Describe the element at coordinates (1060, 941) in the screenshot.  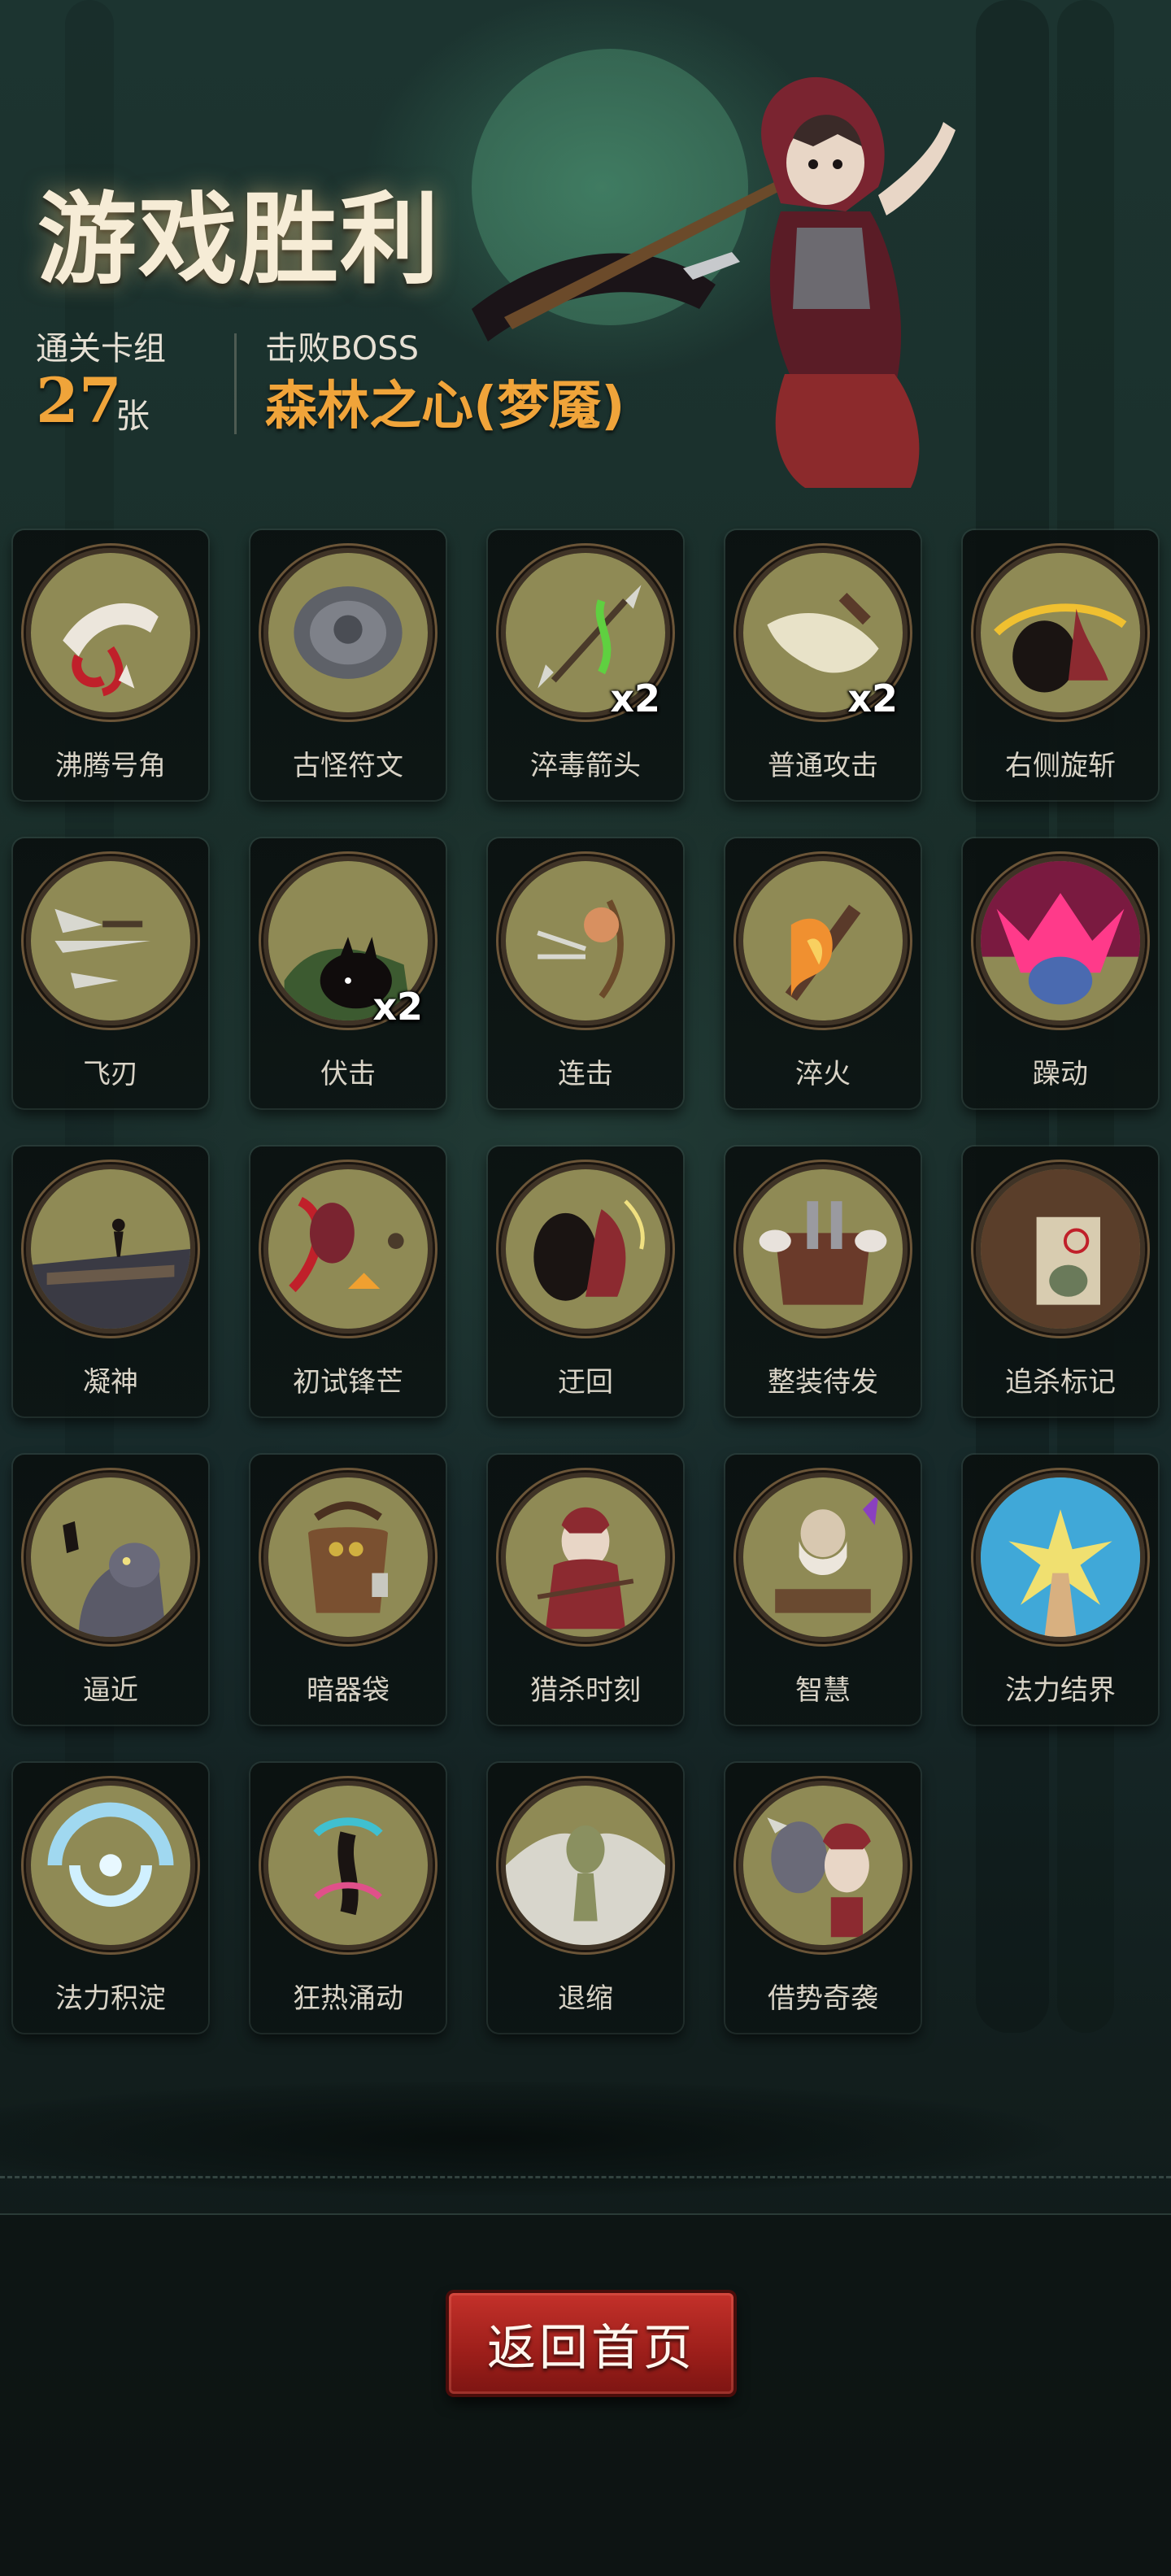
I see `restless-art` at that location.